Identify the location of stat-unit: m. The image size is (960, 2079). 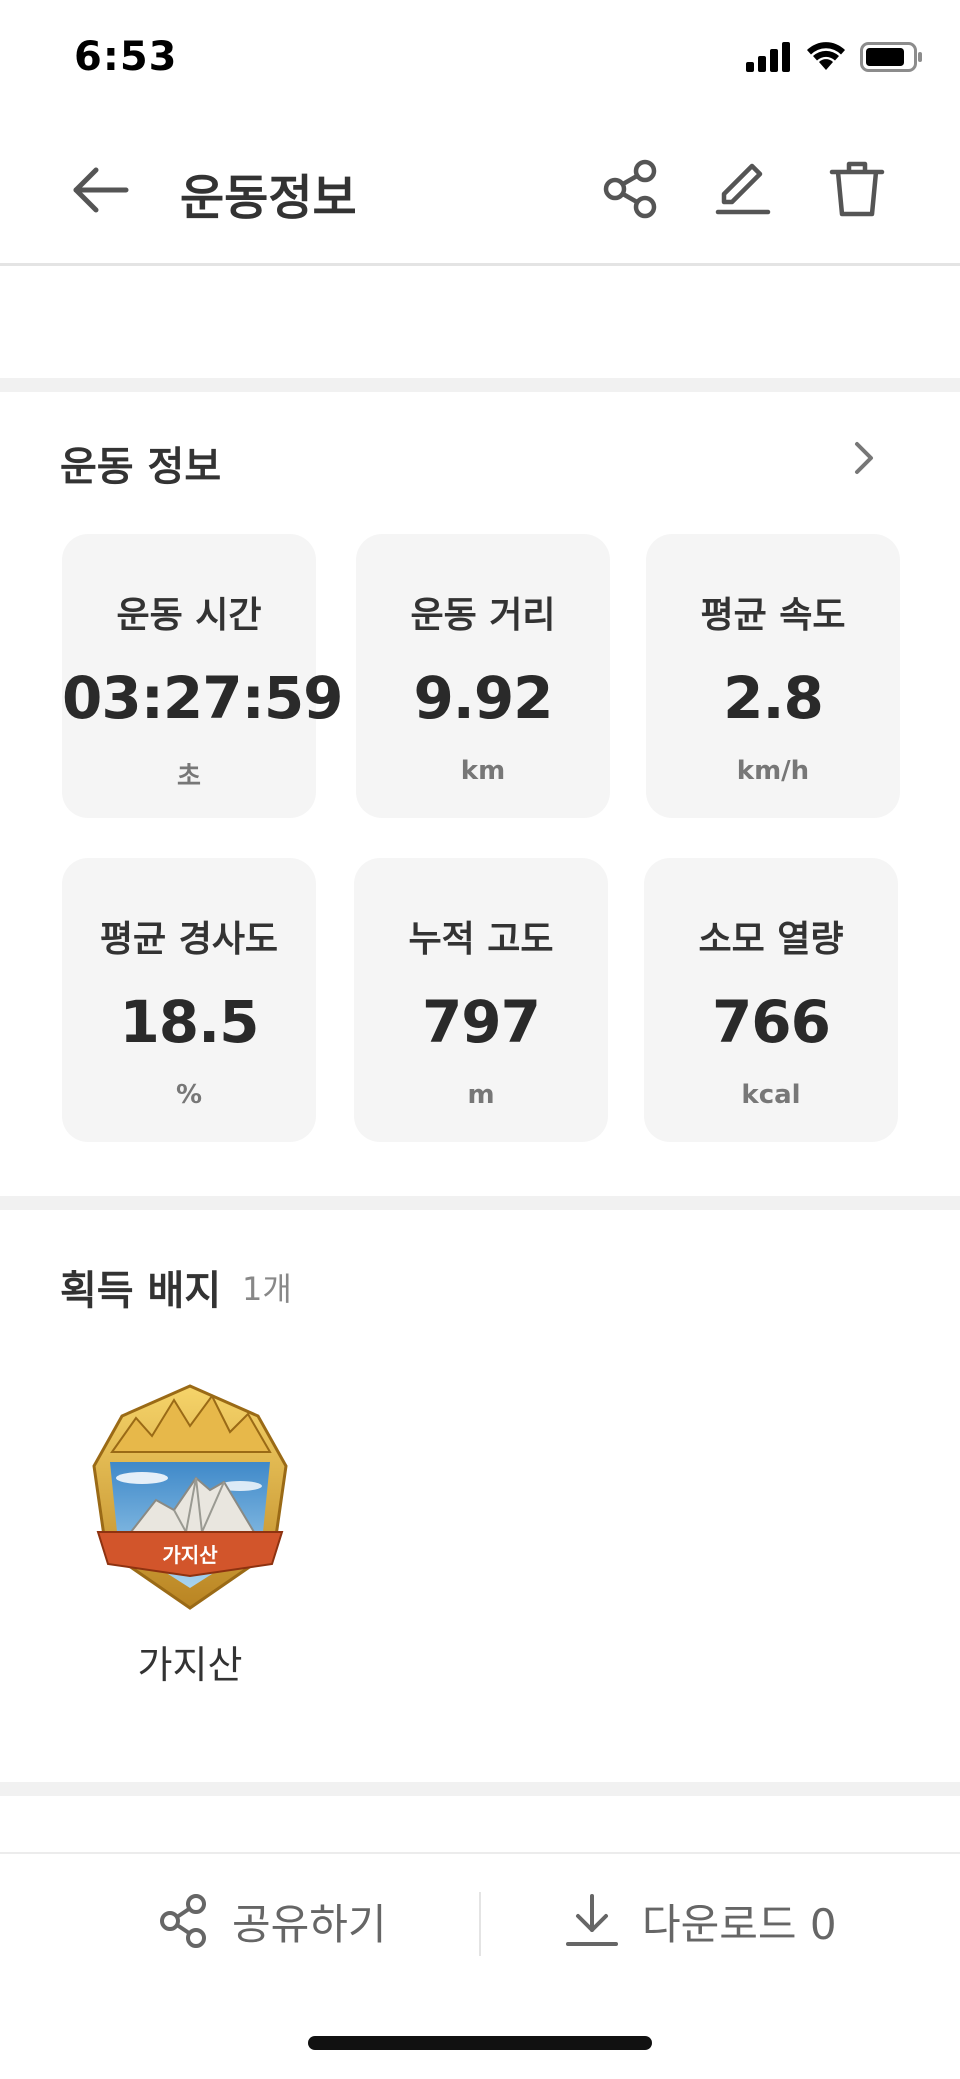
(481, 1095).